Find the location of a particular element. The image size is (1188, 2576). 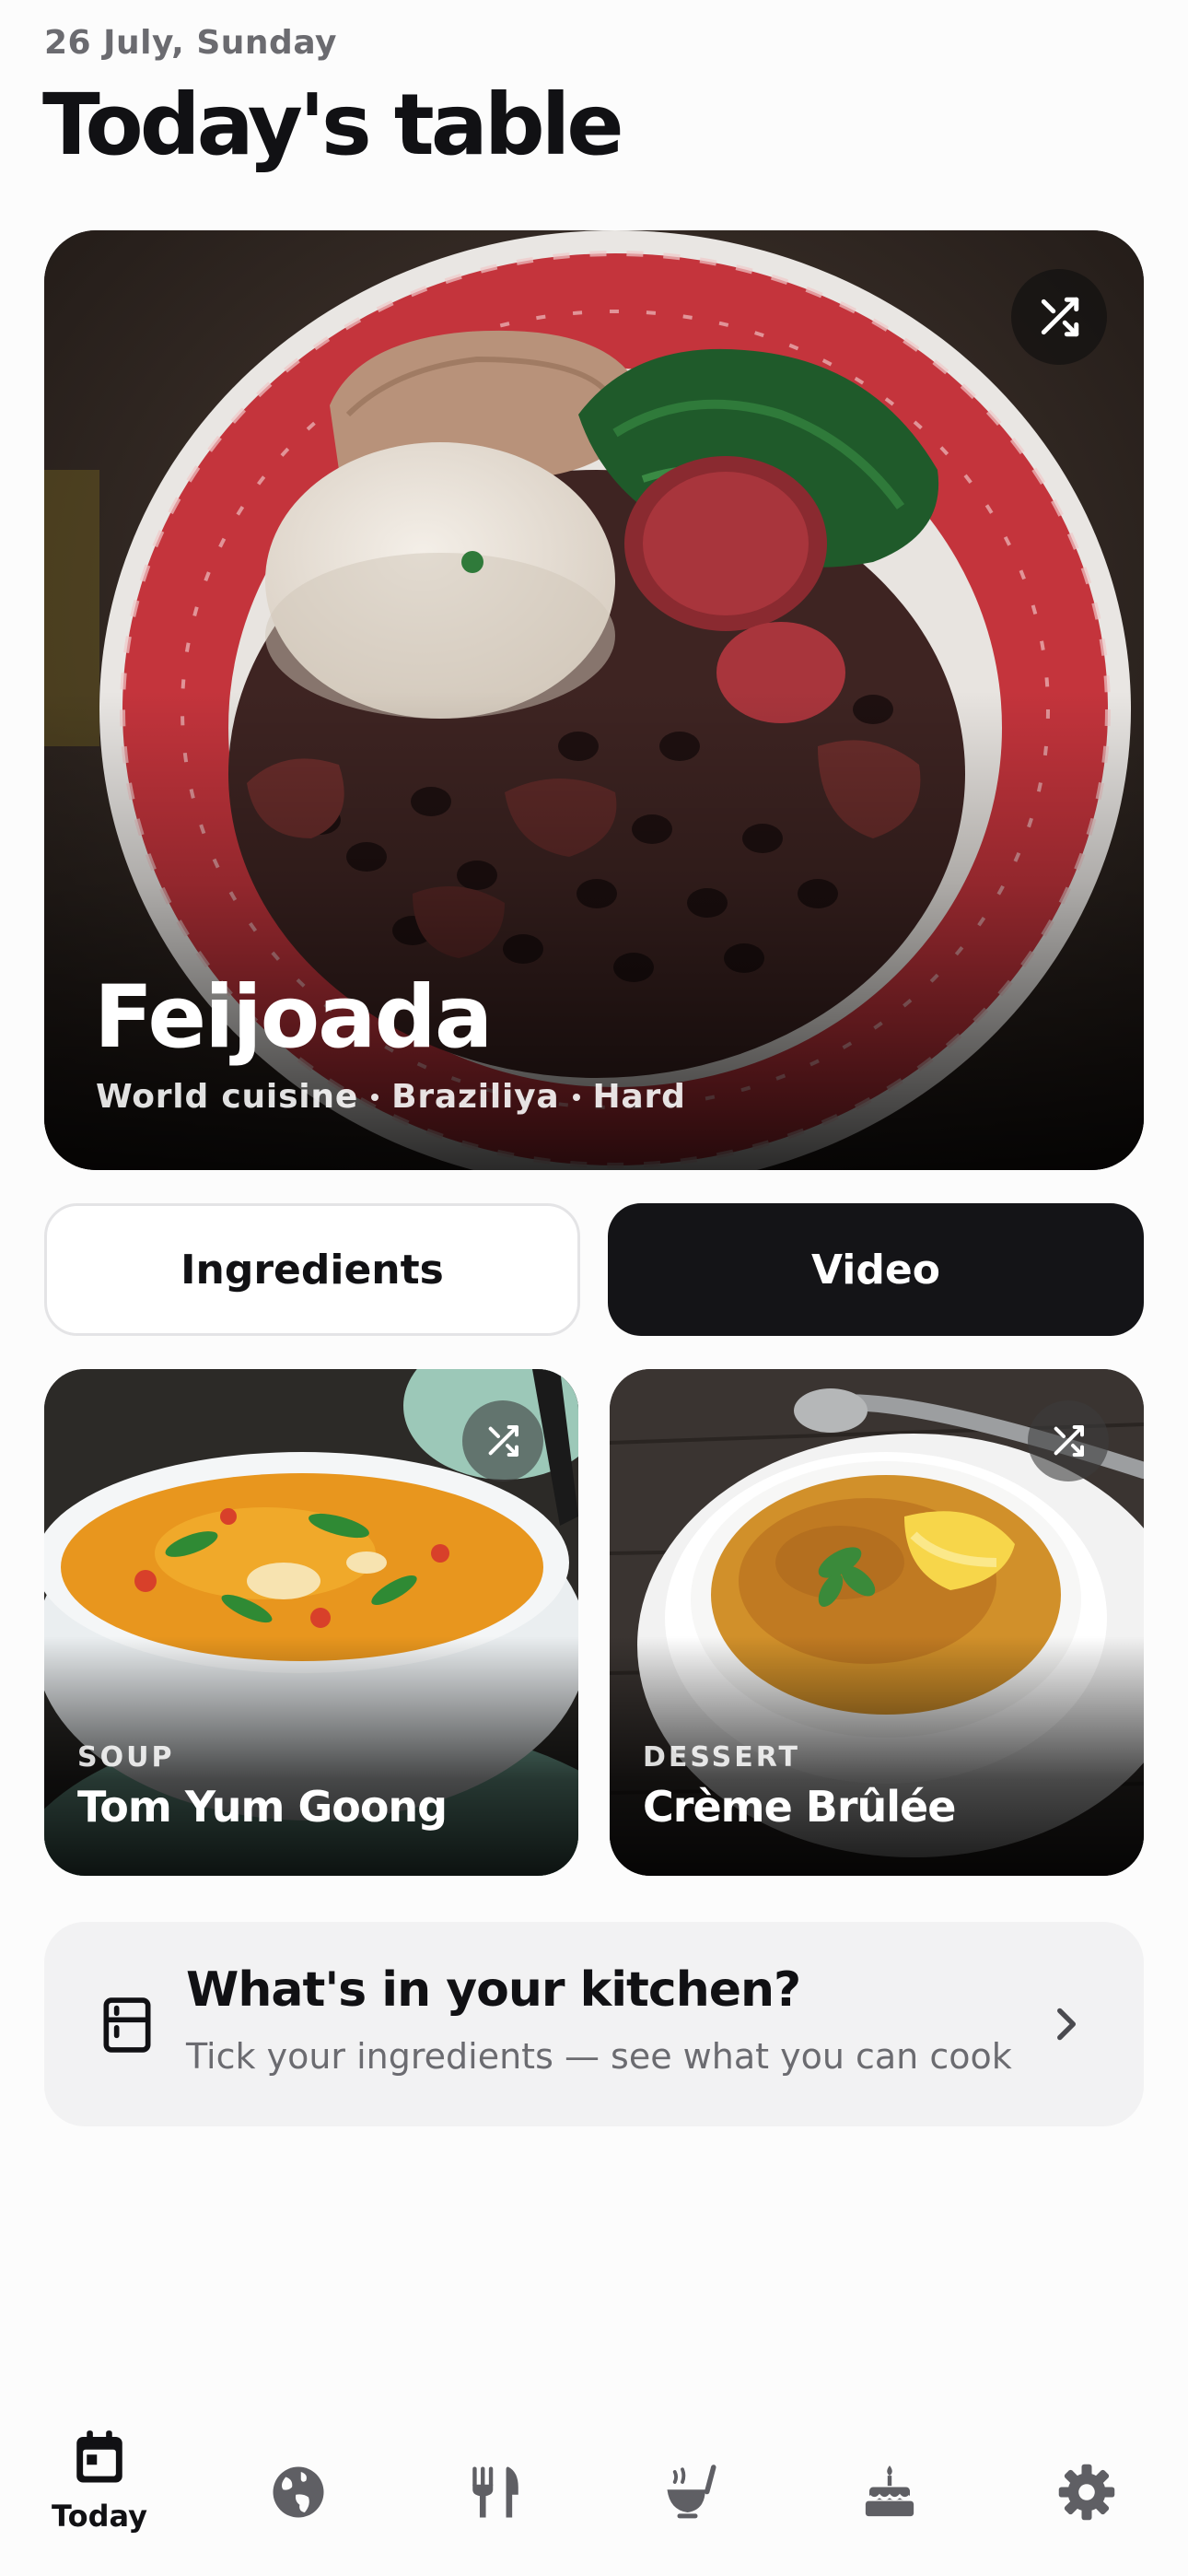

card-category: DESSERT is located at coordinates (721, 1757).